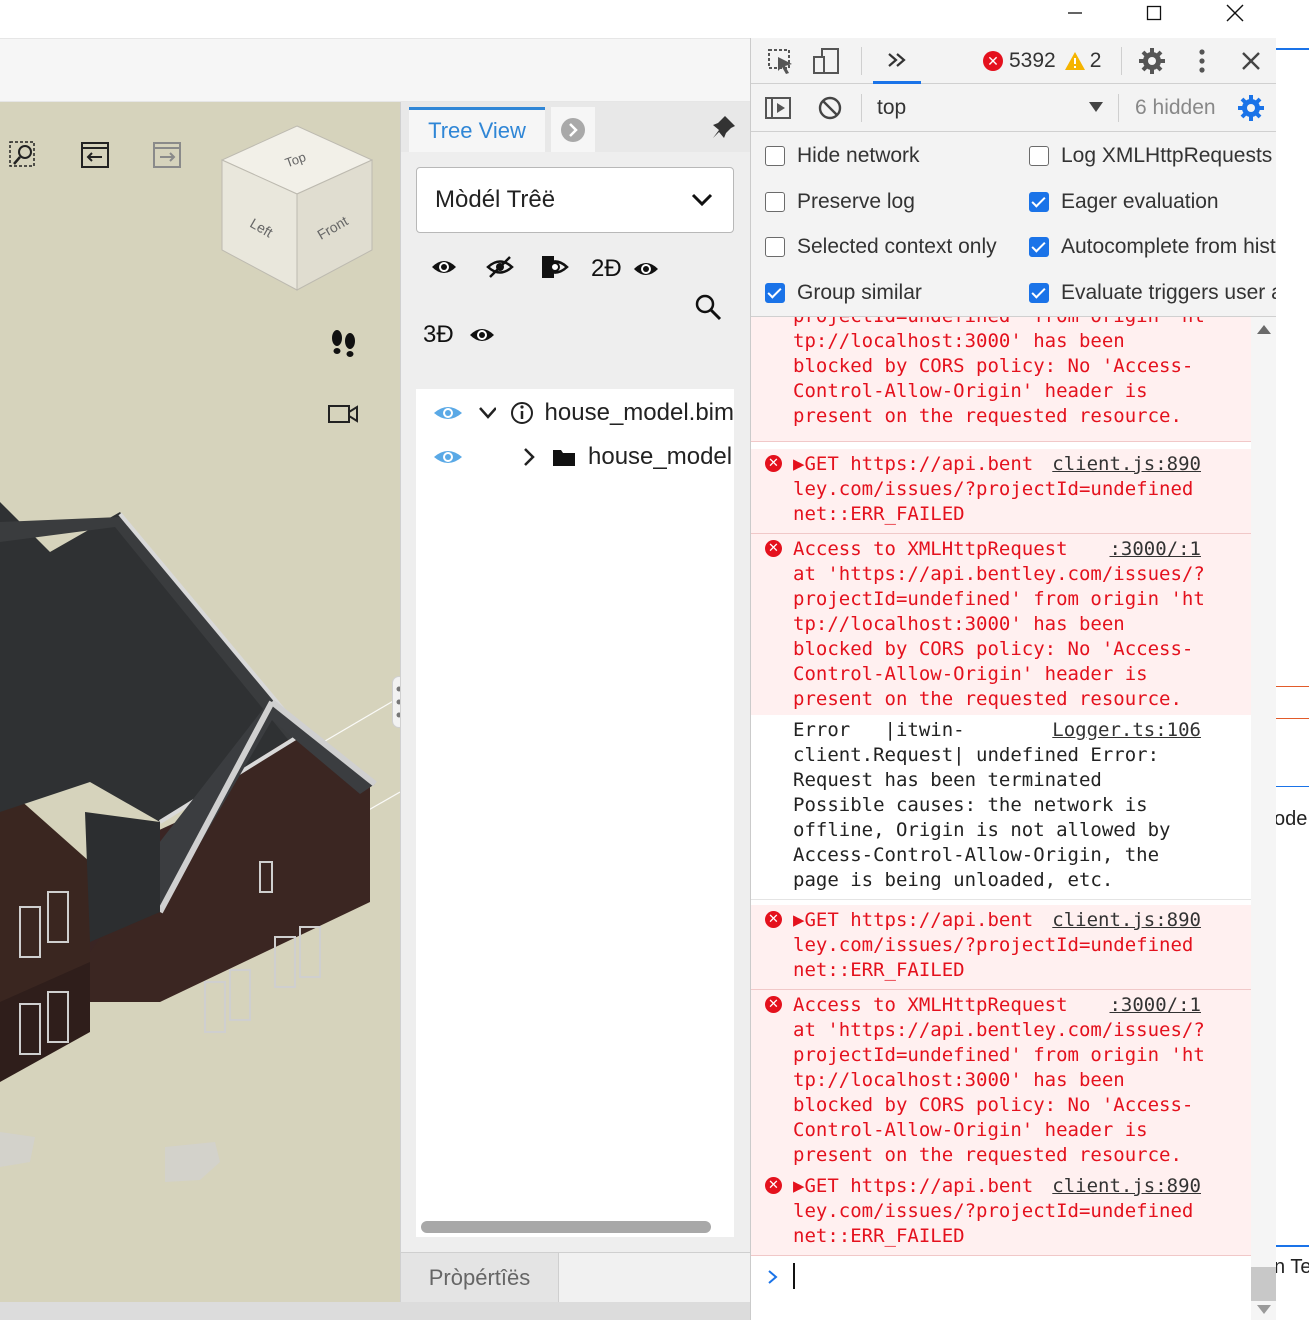  Describe the element at coordinates (23, 155) in the screenshot. I see `window-area-icon` at that location.